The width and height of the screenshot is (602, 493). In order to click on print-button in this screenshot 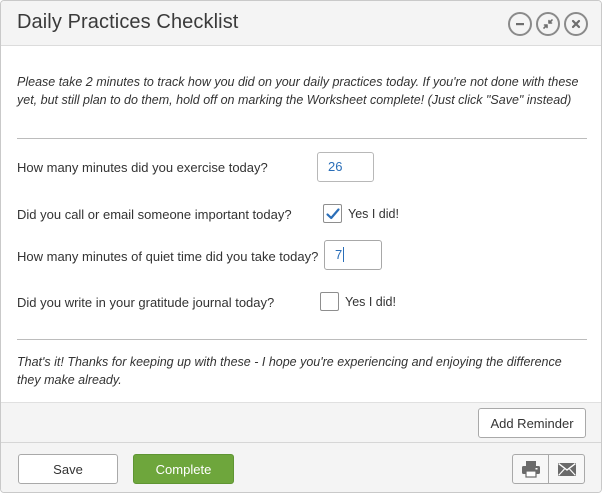, I will do `click(530, 469)`.